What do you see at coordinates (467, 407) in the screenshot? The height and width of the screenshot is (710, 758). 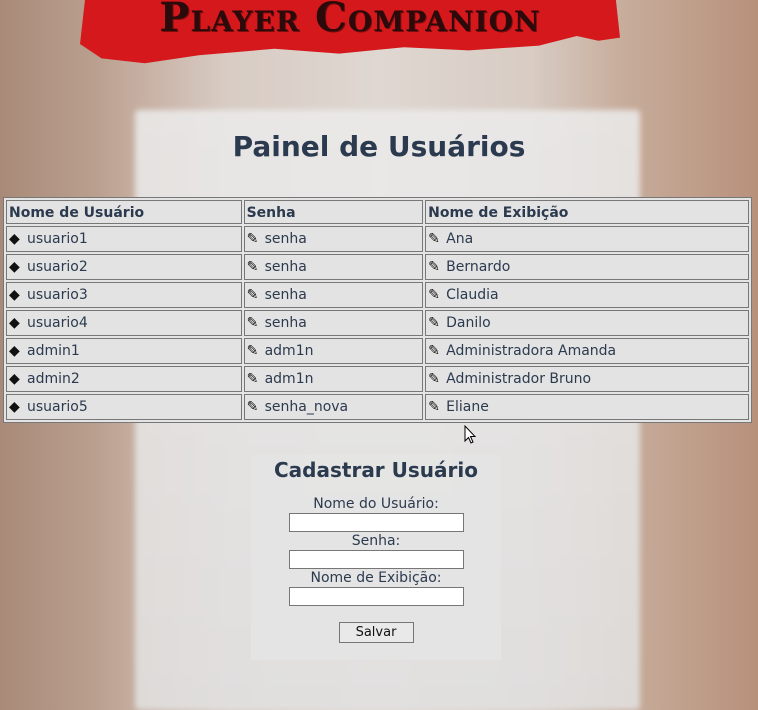 I see `display-name-cell-text: Eliane` at bounding box center [467, 407].